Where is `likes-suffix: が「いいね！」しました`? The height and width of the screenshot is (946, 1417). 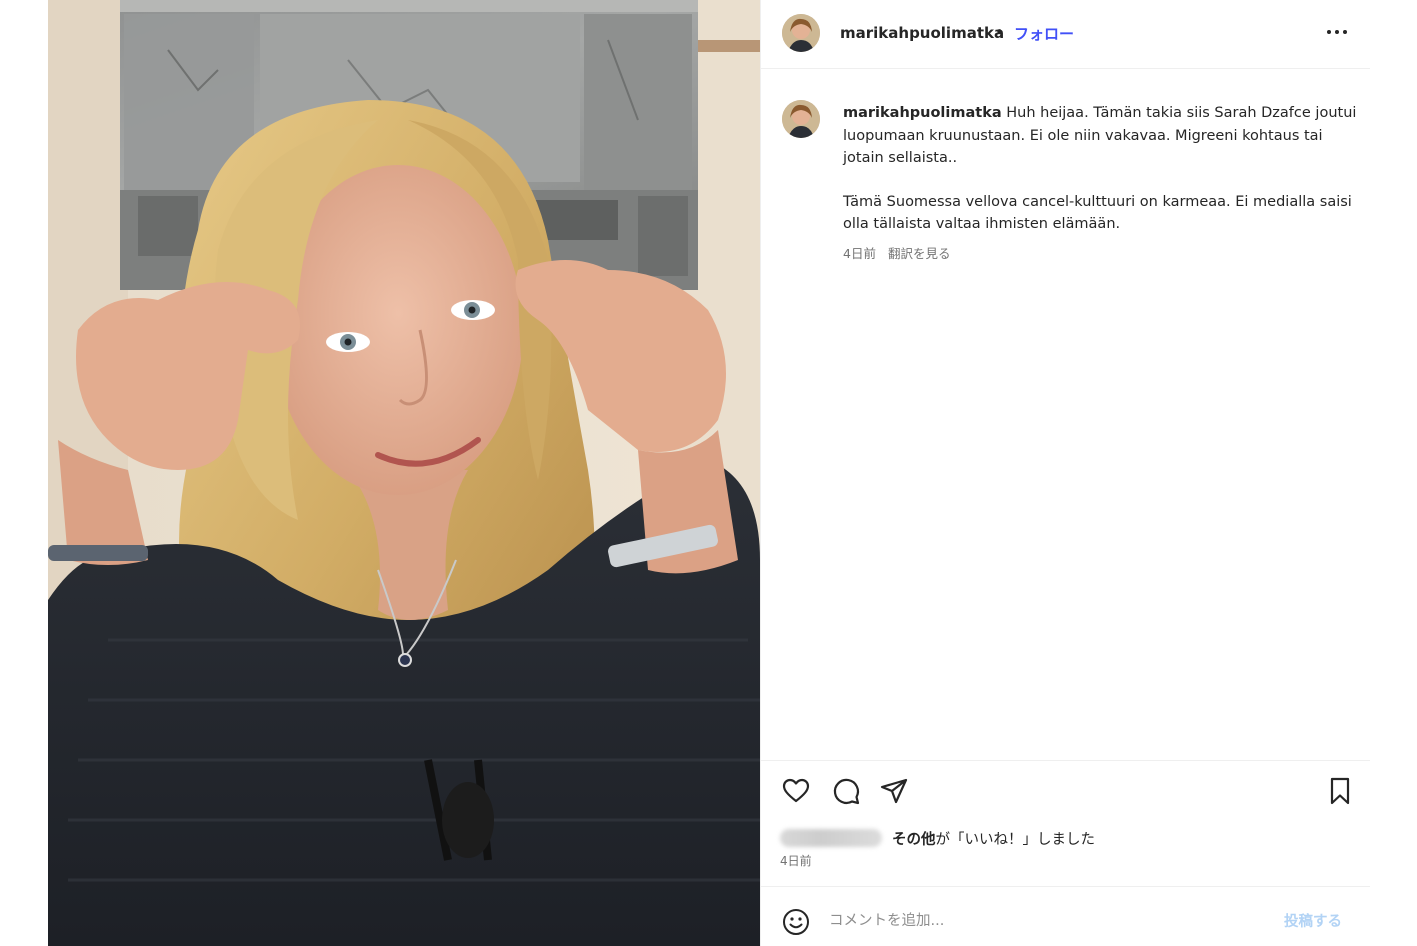 likes-suffix: が「いいね！」しました is located at coordinates (1015, 840).